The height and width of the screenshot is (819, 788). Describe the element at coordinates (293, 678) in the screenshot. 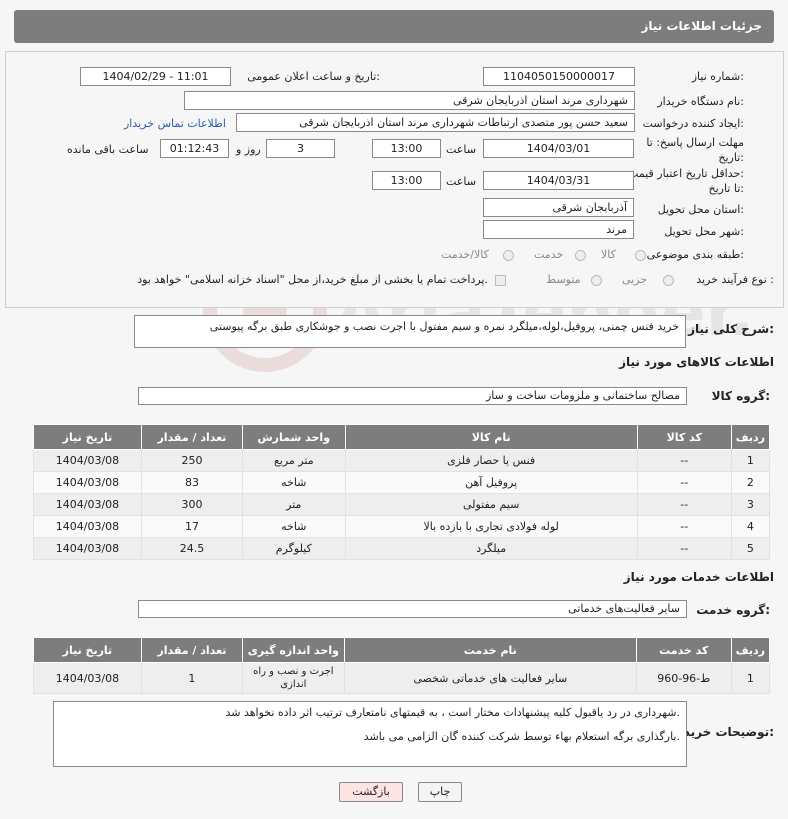

I see `unit-cell: اجرت و نصب و راه اندازی` at that location.